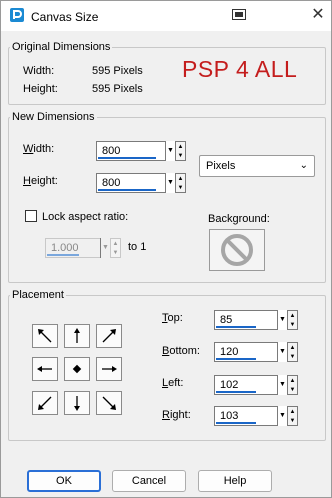  I want to click on chevron-down-icon: ⌄, so click(303, 165).